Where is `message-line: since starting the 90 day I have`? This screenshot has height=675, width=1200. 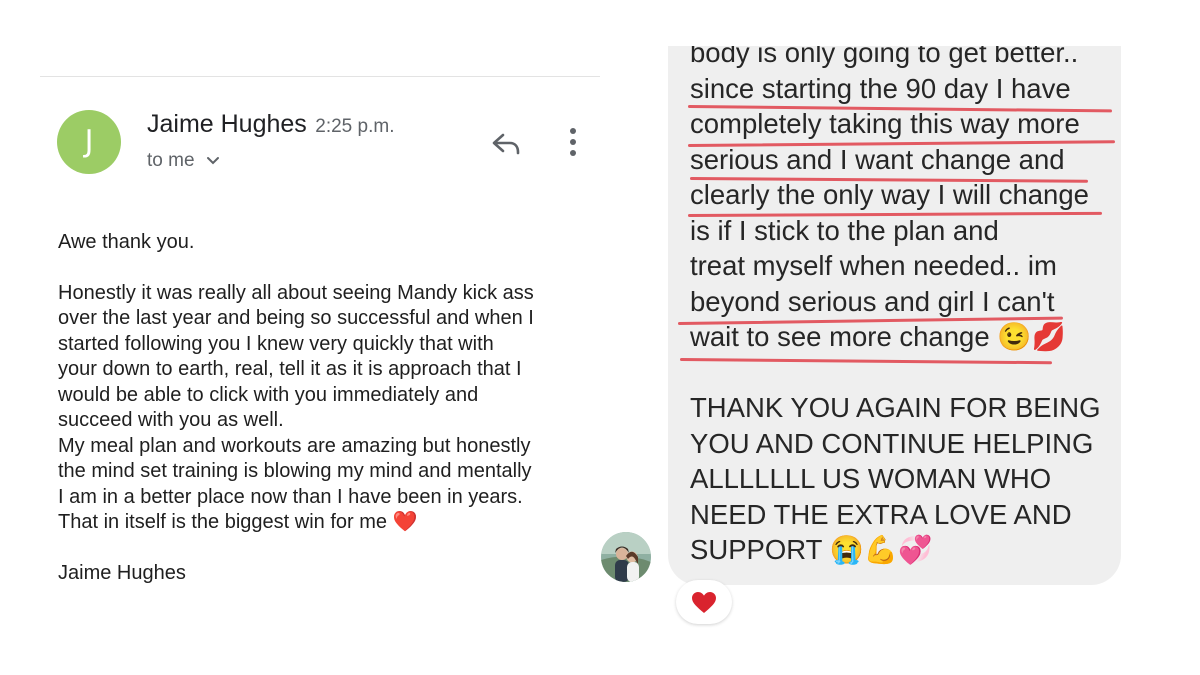 message-line: since starting the 90 day I have is located at coordinates (880, 88).